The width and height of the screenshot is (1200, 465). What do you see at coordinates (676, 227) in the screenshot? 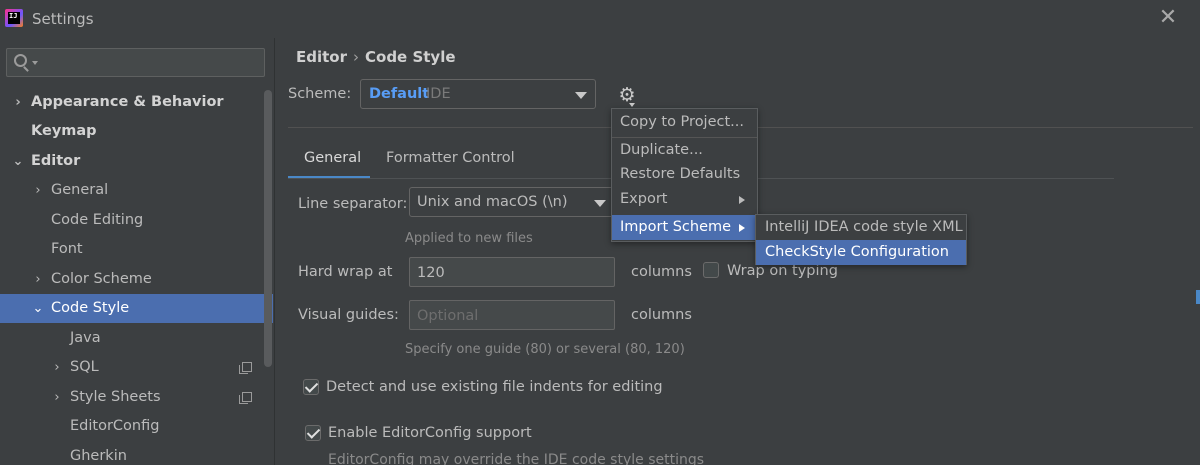
I see `menu-item-label: Import Scheme` at bounding box center [676, 227].